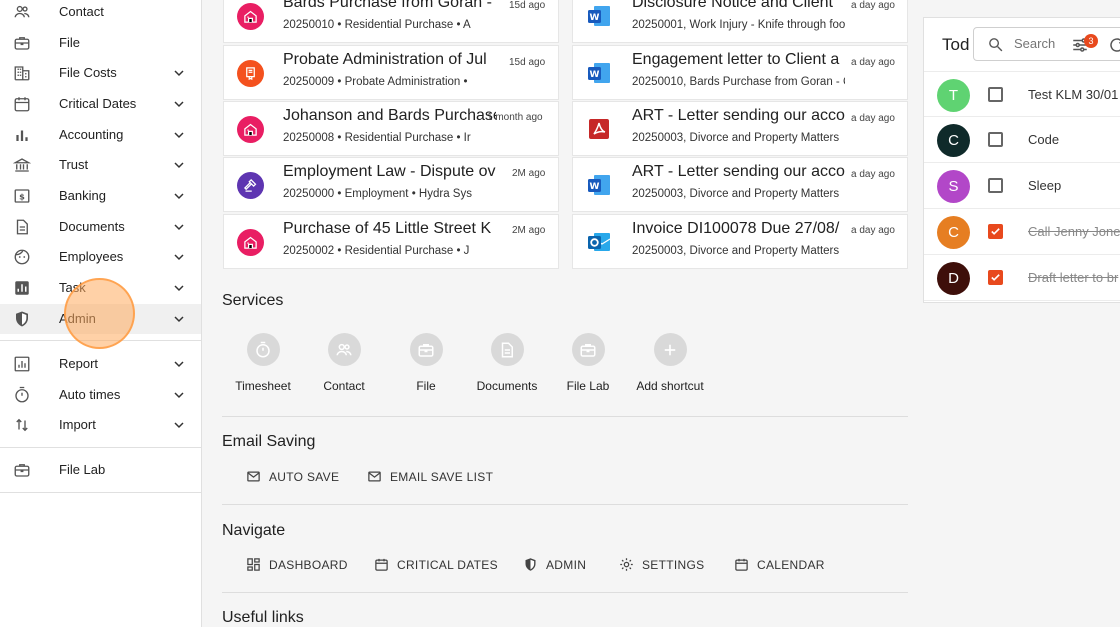  What do you see at coordinates (953, 232) in the screenshot?
I see `avatar: C` at bounding box center [953, 232].